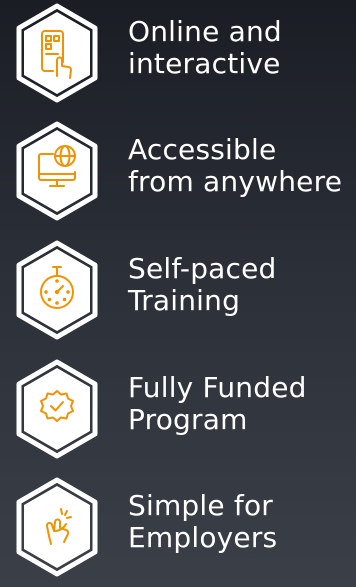 This screenshot has width=356, height=587. Describe the element at coordinates (201, 505) in the screenshot. I see `feature-title-line1: Simple for` at that location.